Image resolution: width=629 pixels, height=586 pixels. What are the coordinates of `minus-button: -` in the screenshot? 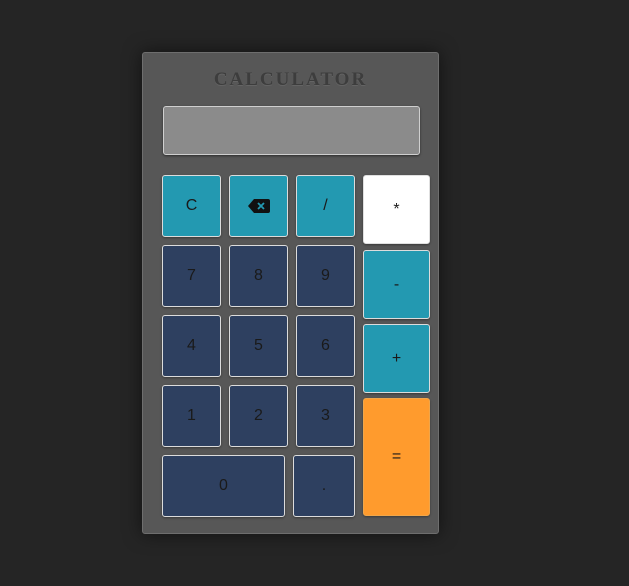 It's located at (396, 284).